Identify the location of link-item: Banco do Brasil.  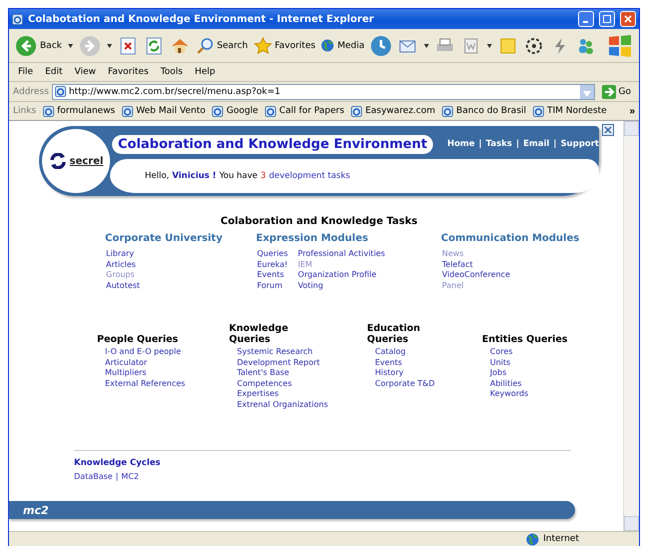
(484, 111).